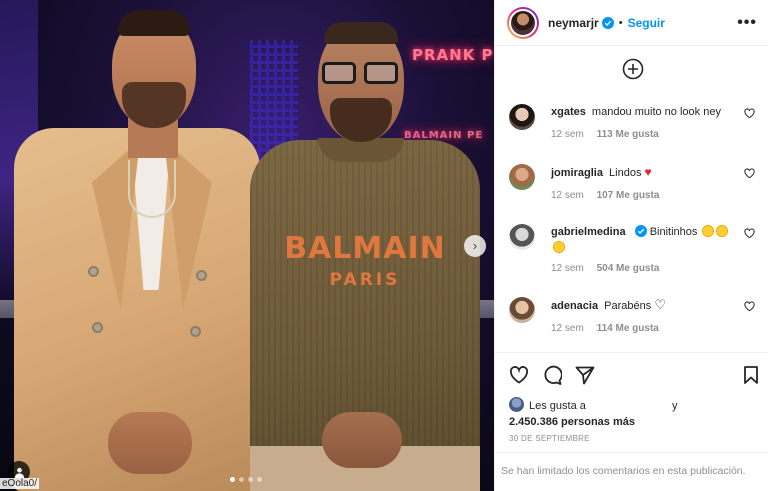 This screenshot has height=491, width=768. I want to click on avatar, so click(523, 22).